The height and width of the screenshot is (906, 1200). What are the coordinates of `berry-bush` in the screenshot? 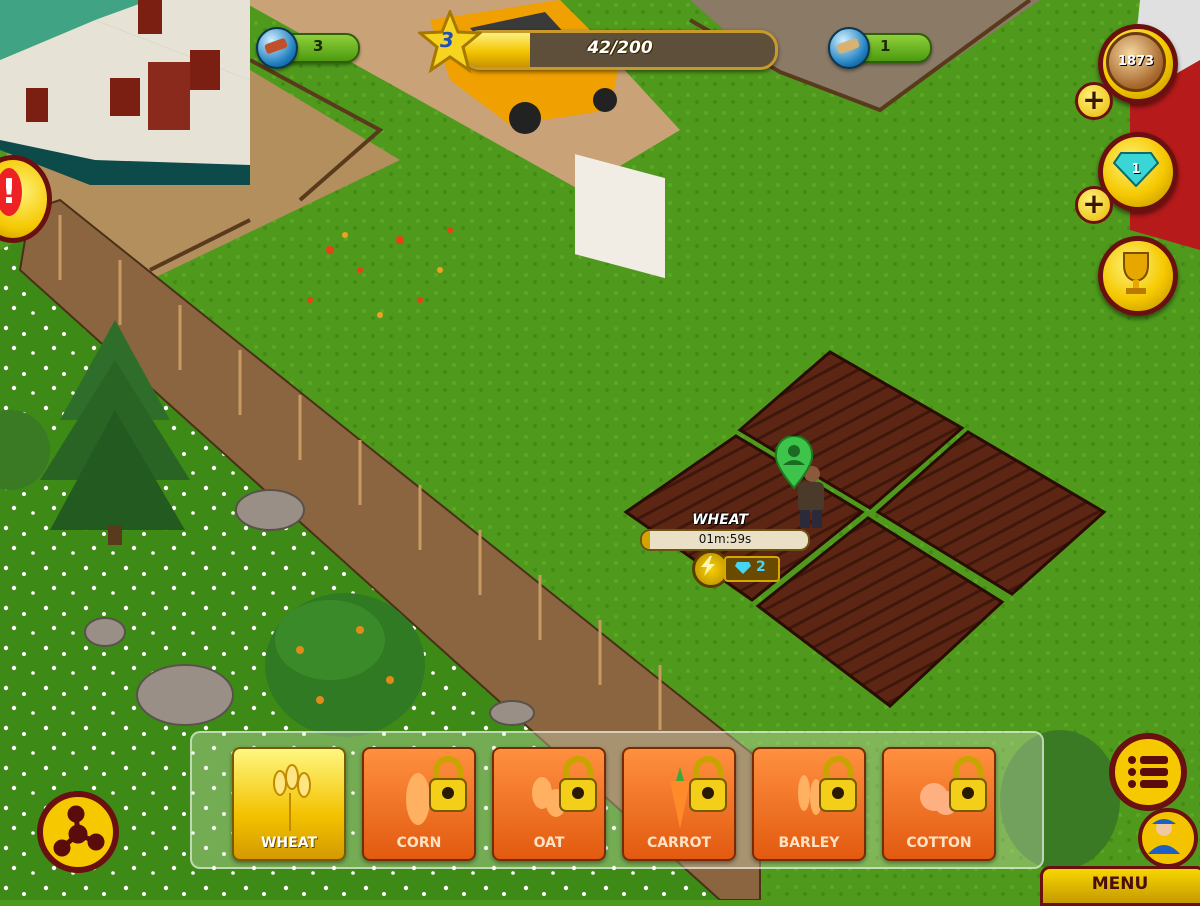 It's located at (345, 665).